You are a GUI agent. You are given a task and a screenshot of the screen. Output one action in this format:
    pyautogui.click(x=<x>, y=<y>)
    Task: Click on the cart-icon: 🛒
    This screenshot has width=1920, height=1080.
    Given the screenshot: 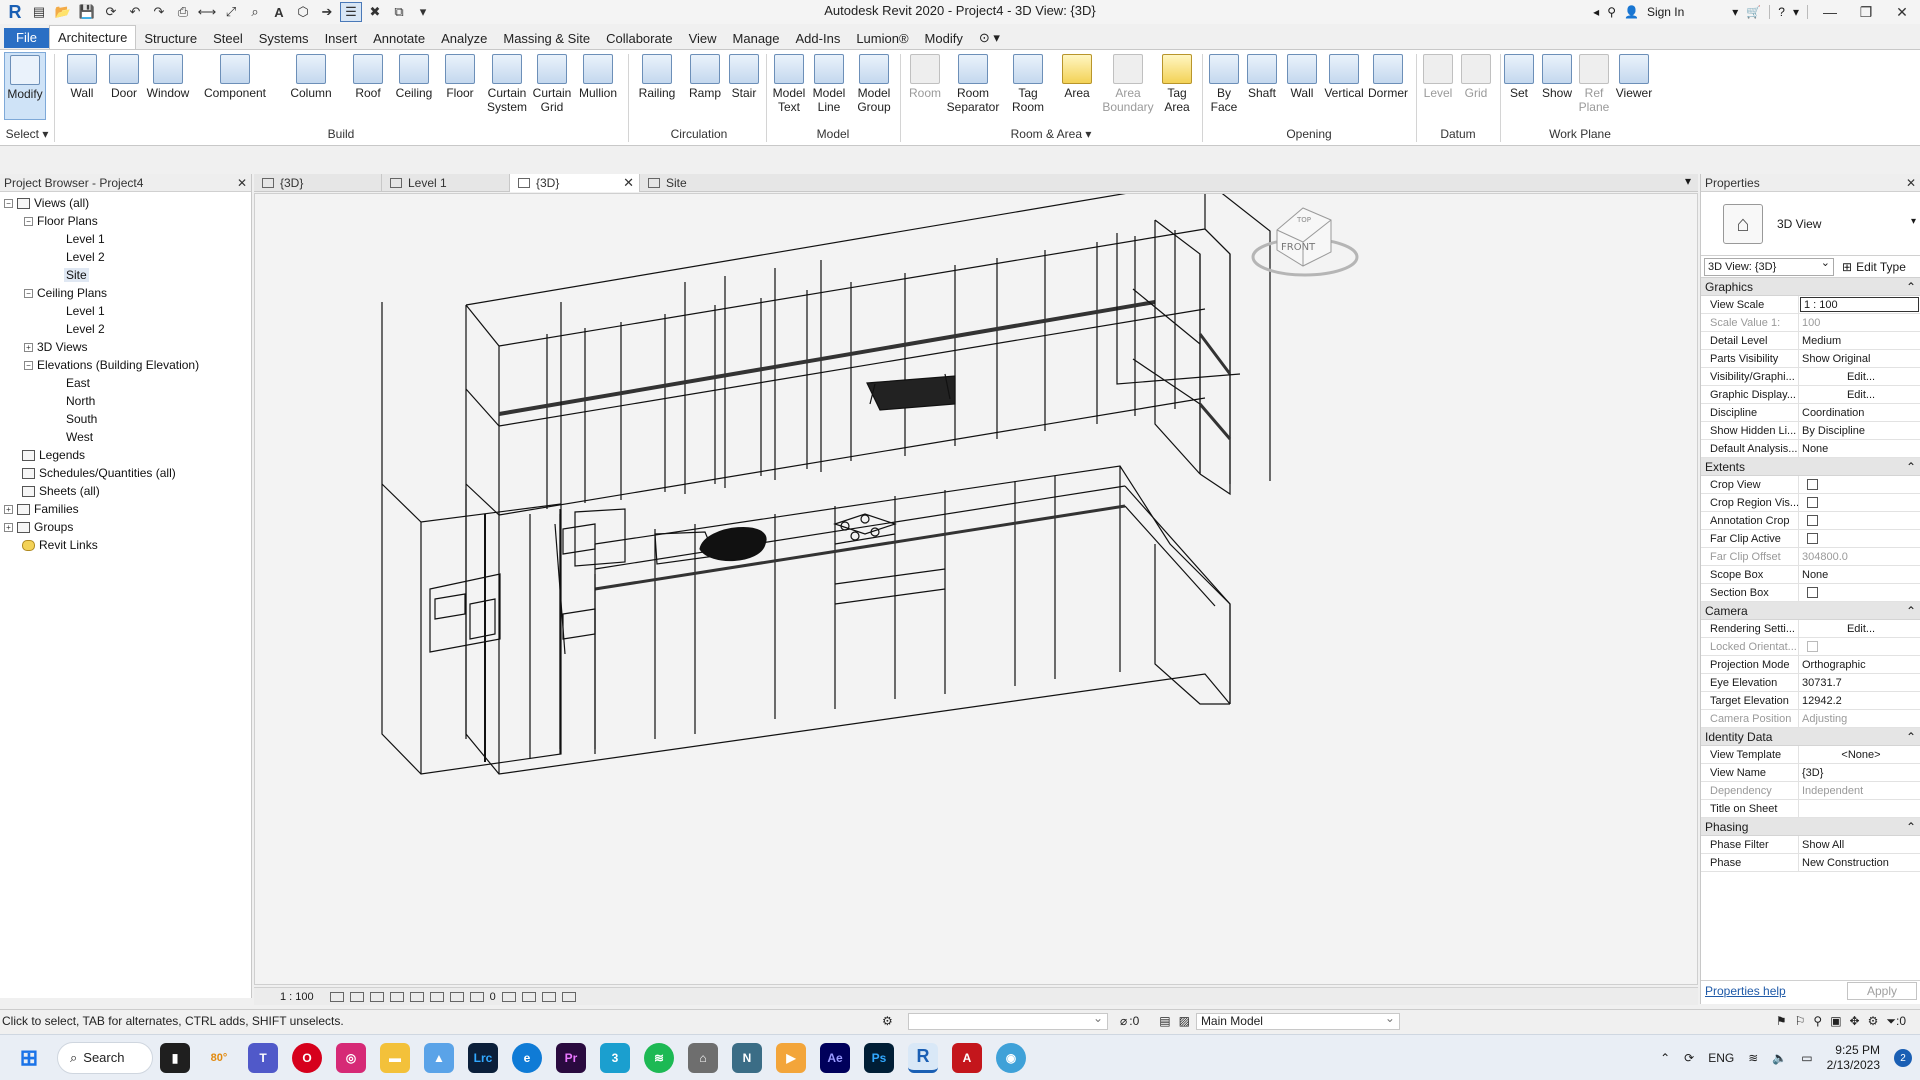 What is the action you would take?
    pyautogui.click(x=1753, y=12)
    